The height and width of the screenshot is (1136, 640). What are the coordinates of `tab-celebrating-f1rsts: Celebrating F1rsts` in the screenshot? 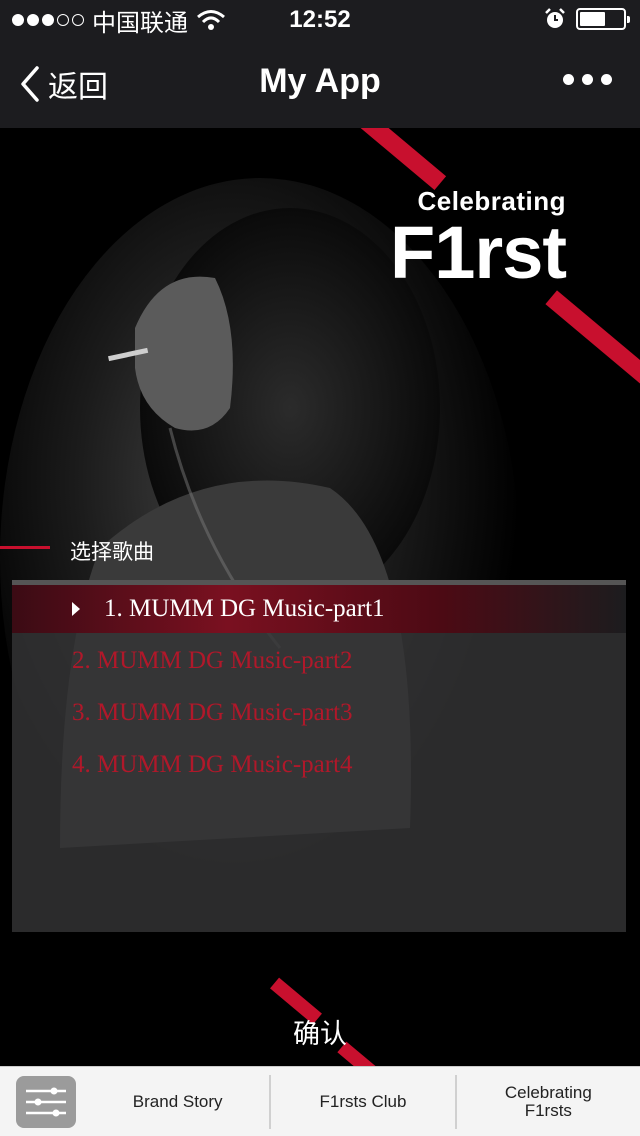 It's located at (548, 1102).